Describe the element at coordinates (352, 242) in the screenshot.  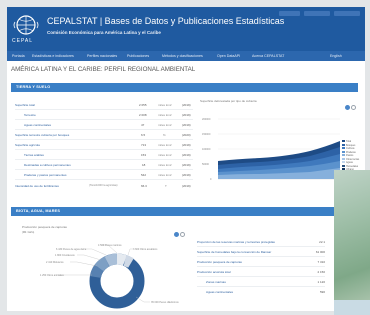
I see `background-map-image` at that location.